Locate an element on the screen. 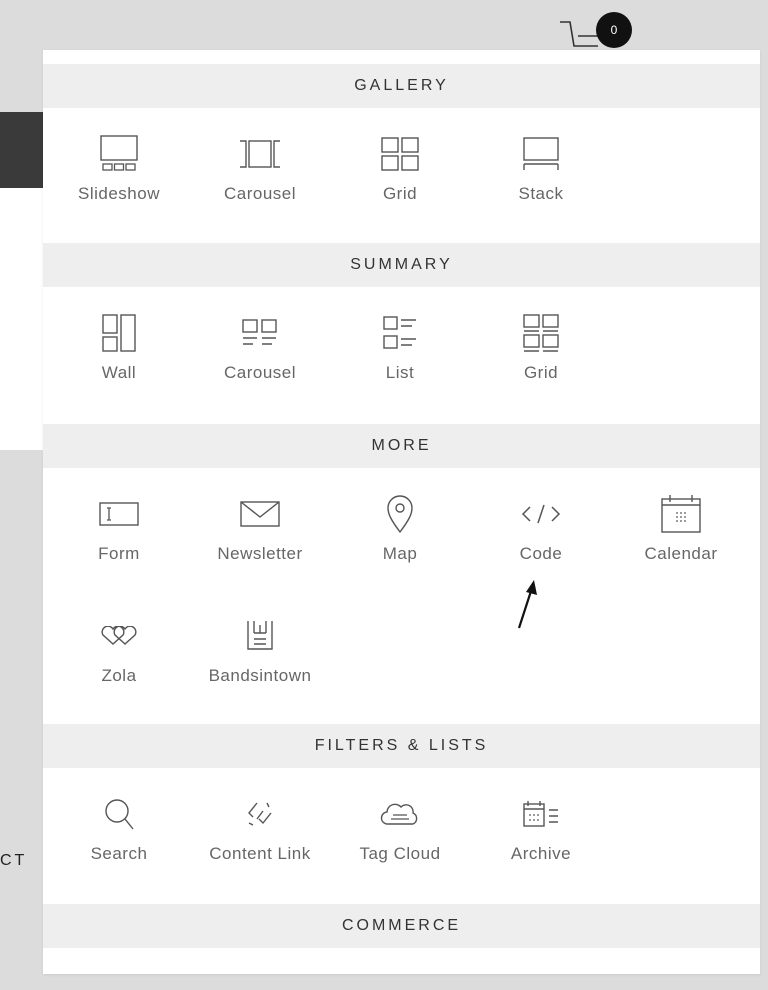 The image size is (768, 990). block-zola: Zola is located at coordinates (119, 669).